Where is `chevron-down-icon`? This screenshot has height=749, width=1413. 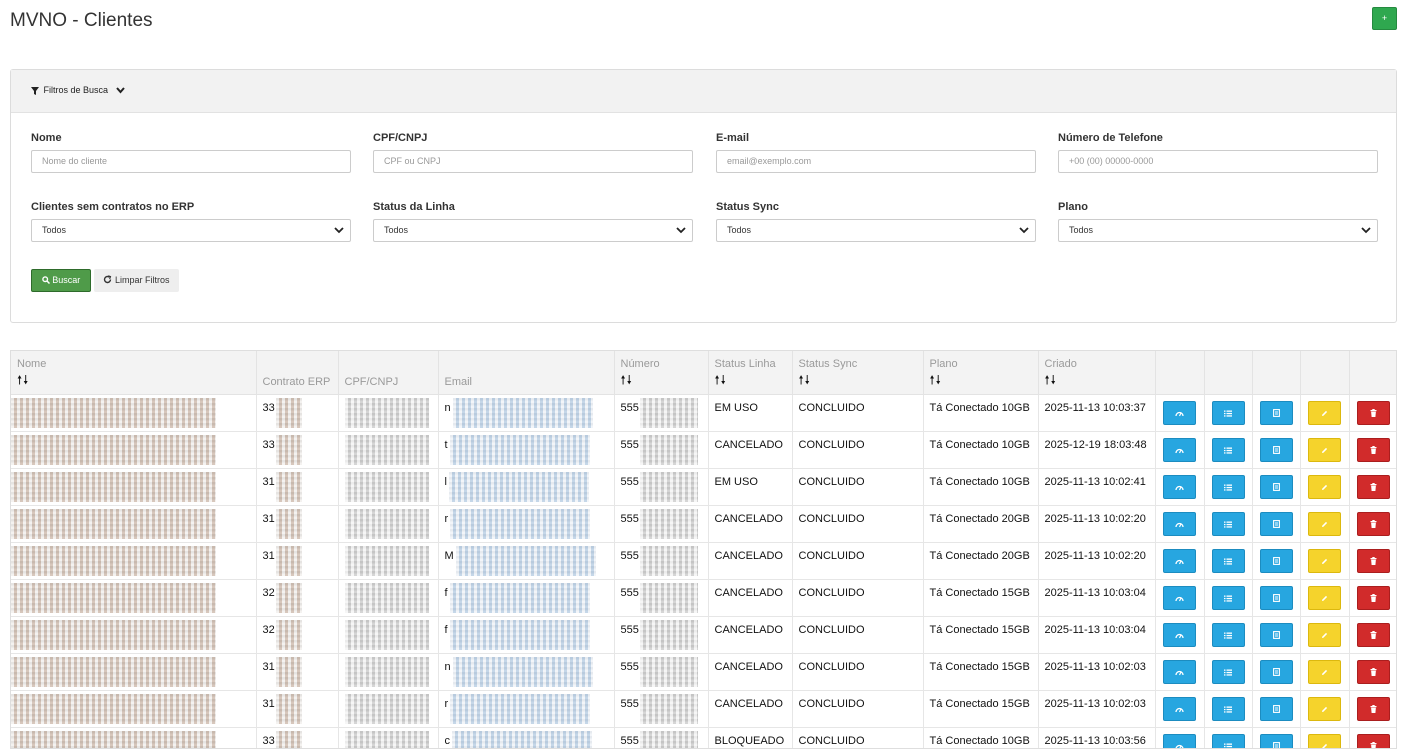 chevron-down-icon is located at coordinates (1024, 230).